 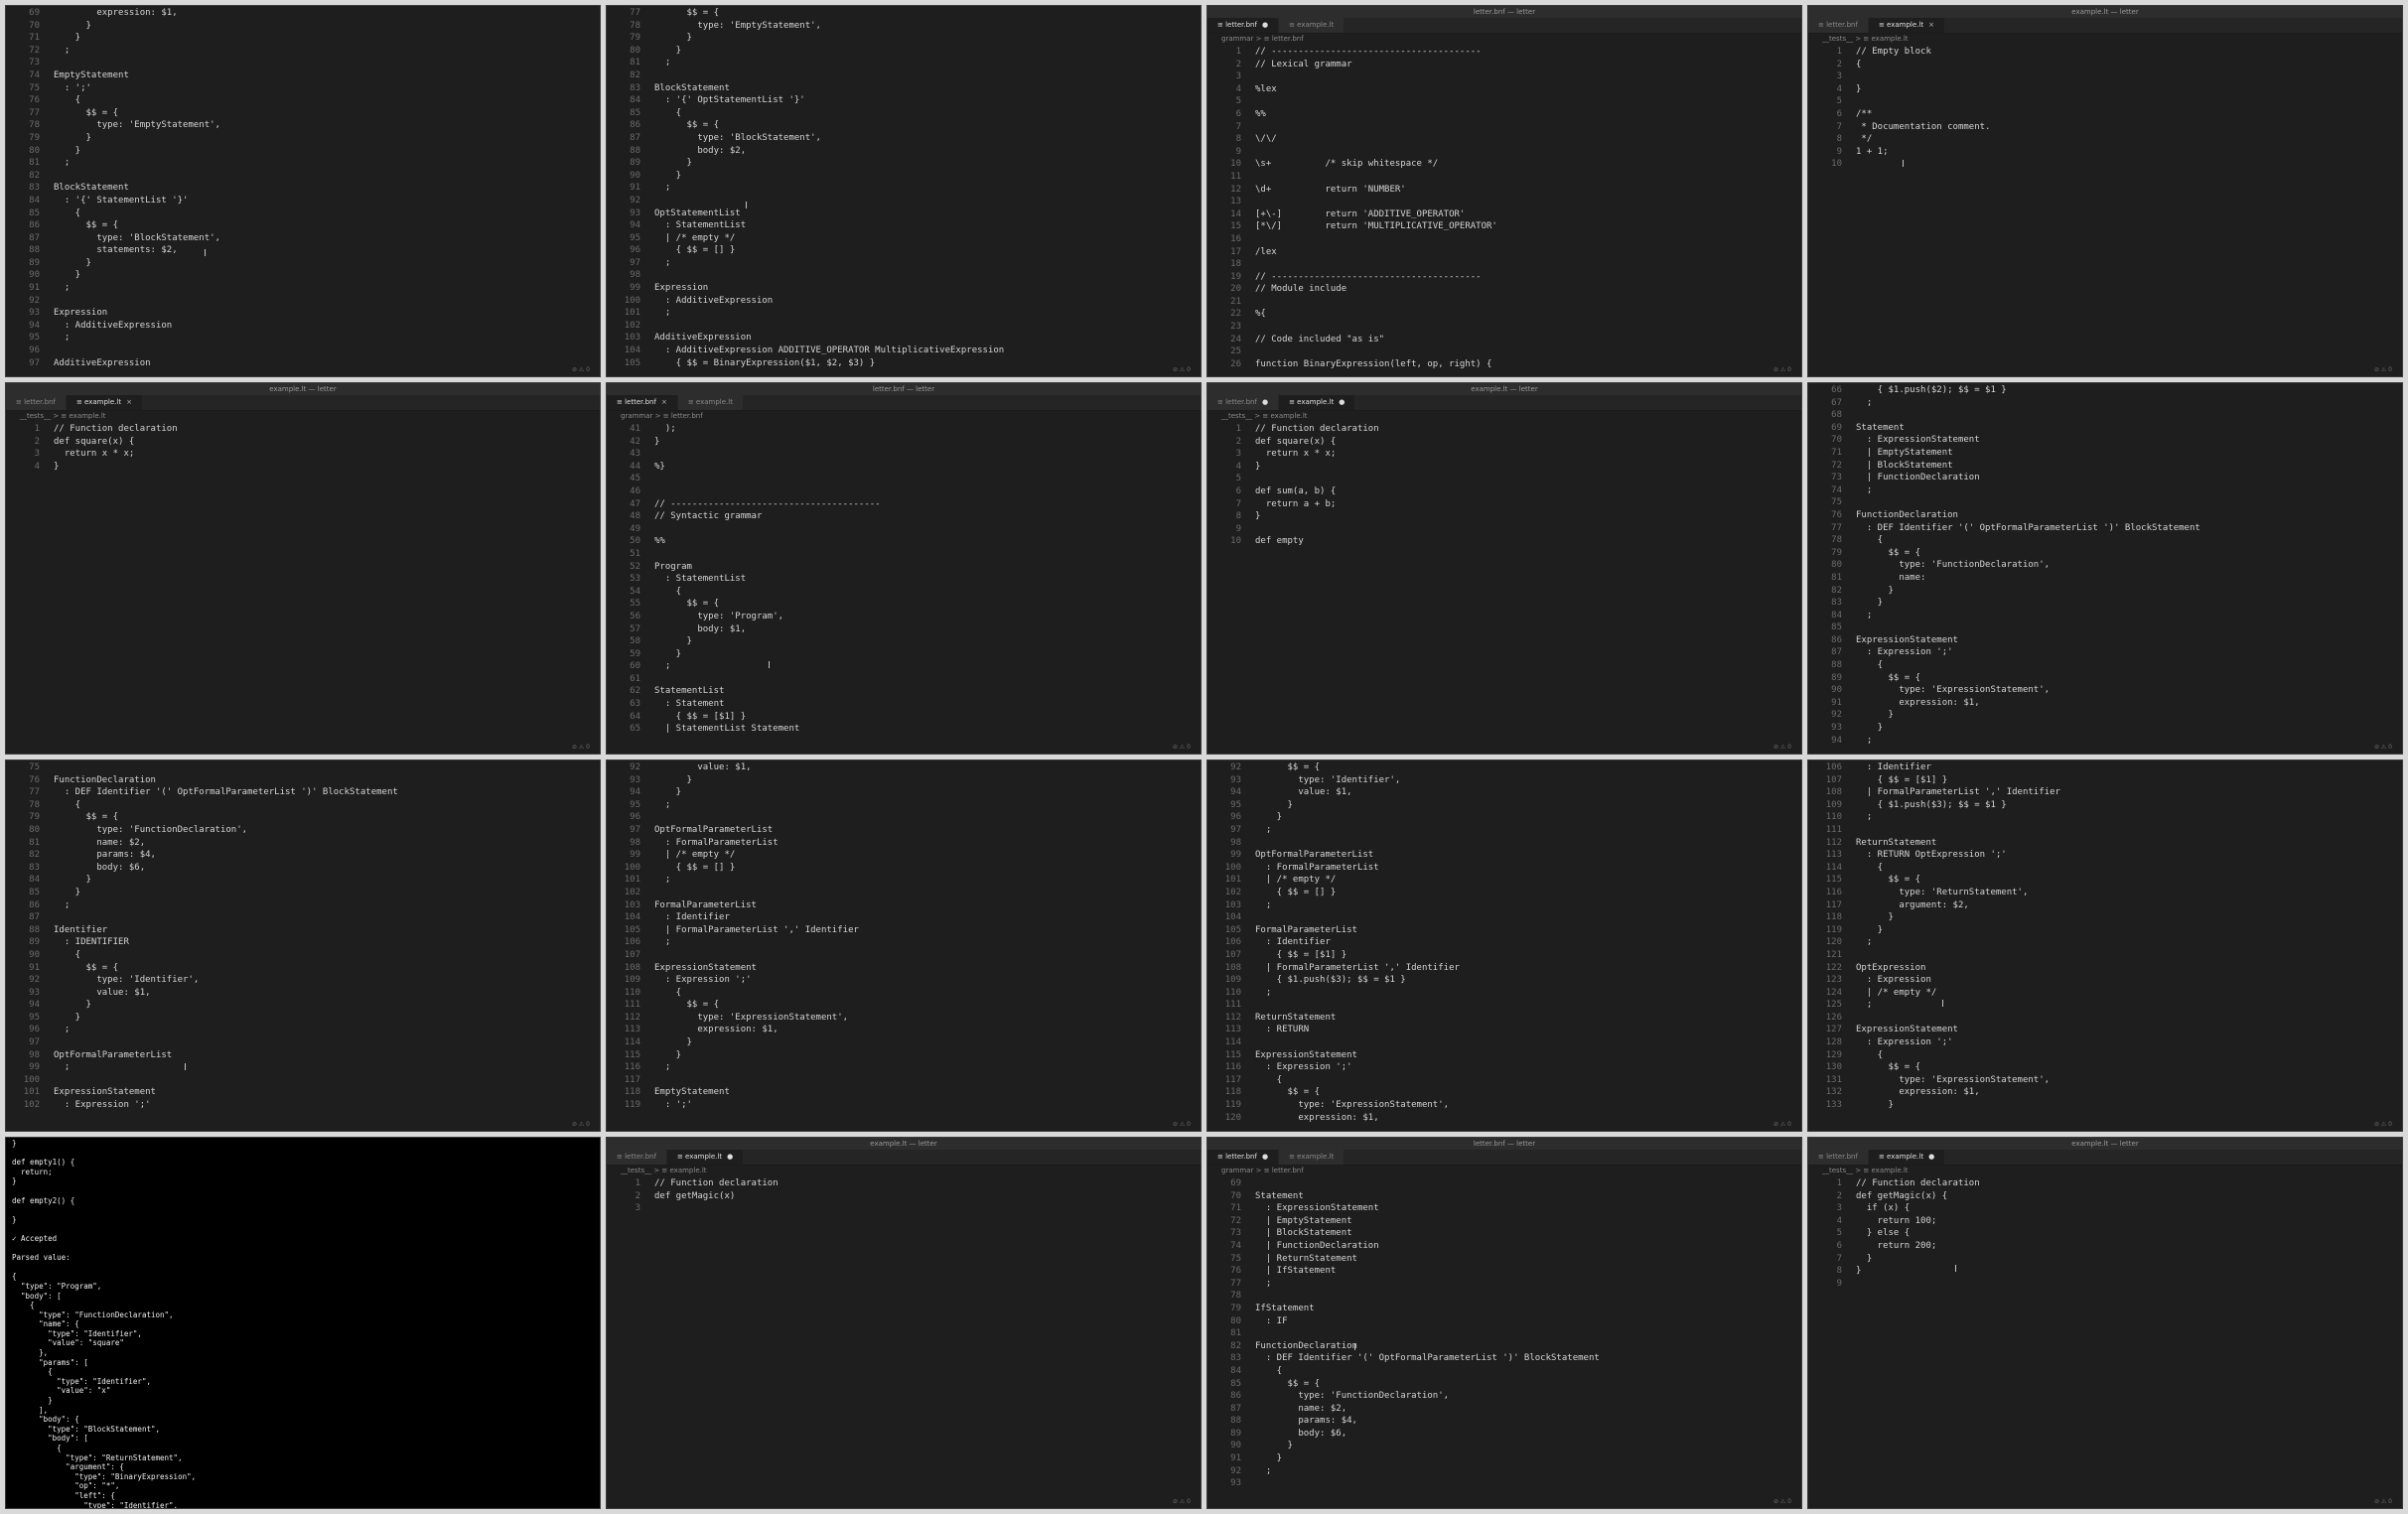 I want to click on line-number: 82, so click(x=1836, y=590).